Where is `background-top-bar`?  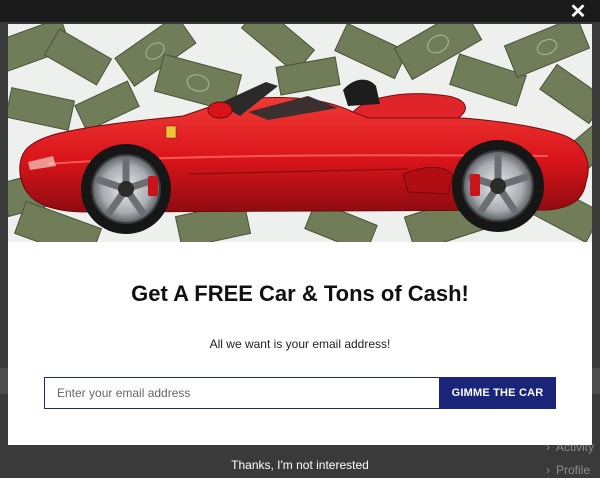
background-top-bar is located at coordinates (300, 11).